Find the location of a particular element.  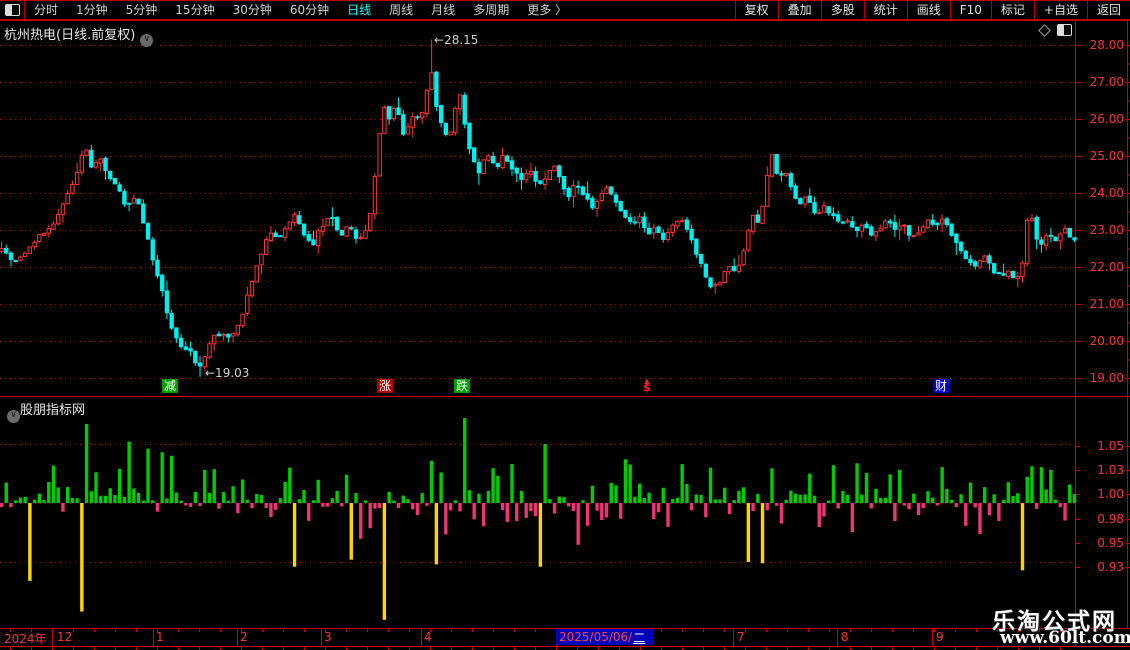

diamond-icon is located at coordinates (1044, 30).